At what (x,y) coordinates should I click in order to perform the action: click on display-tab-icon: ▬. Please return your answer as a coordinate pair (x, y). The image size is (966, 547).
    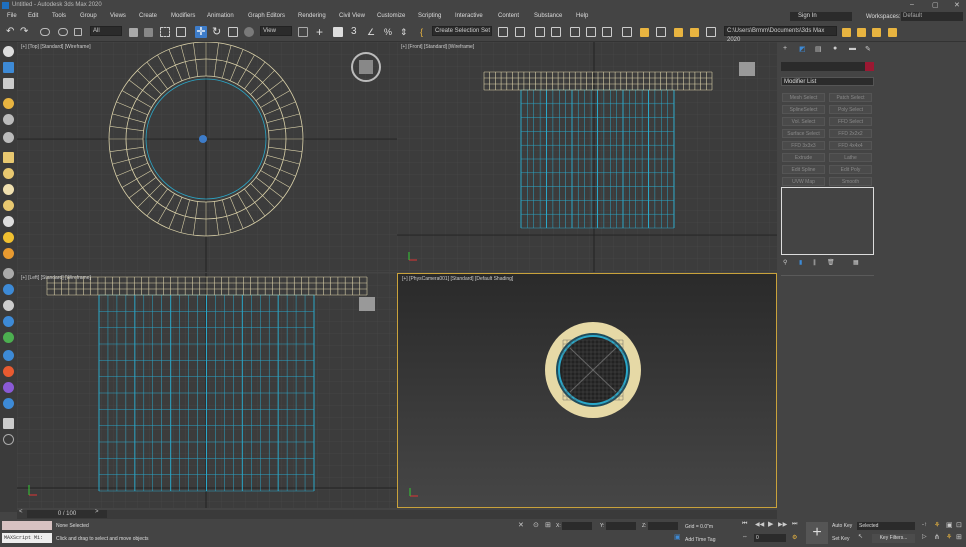
    Looking at the image, I should click on (852, 48).